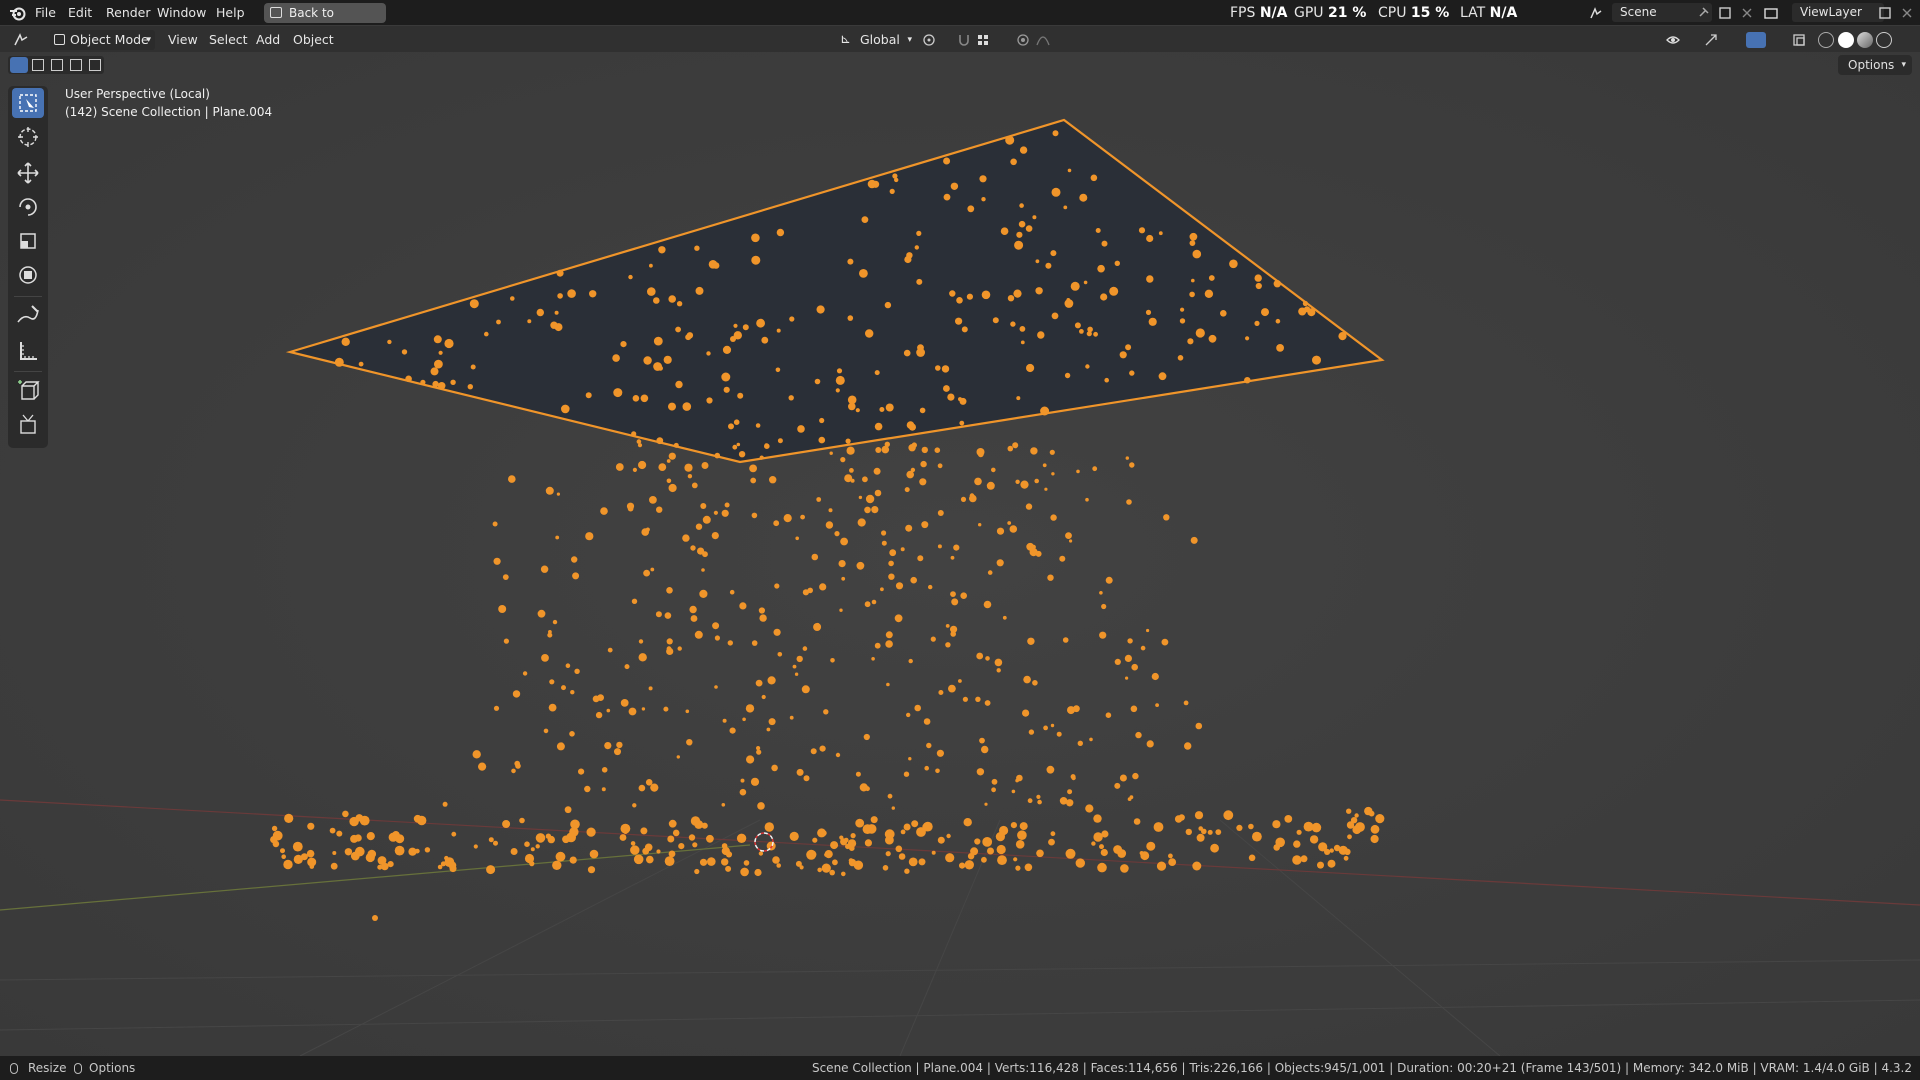  Describe the element at coordinates (1673, 40) in the screenshot. I see `visibility-icon` at that location.